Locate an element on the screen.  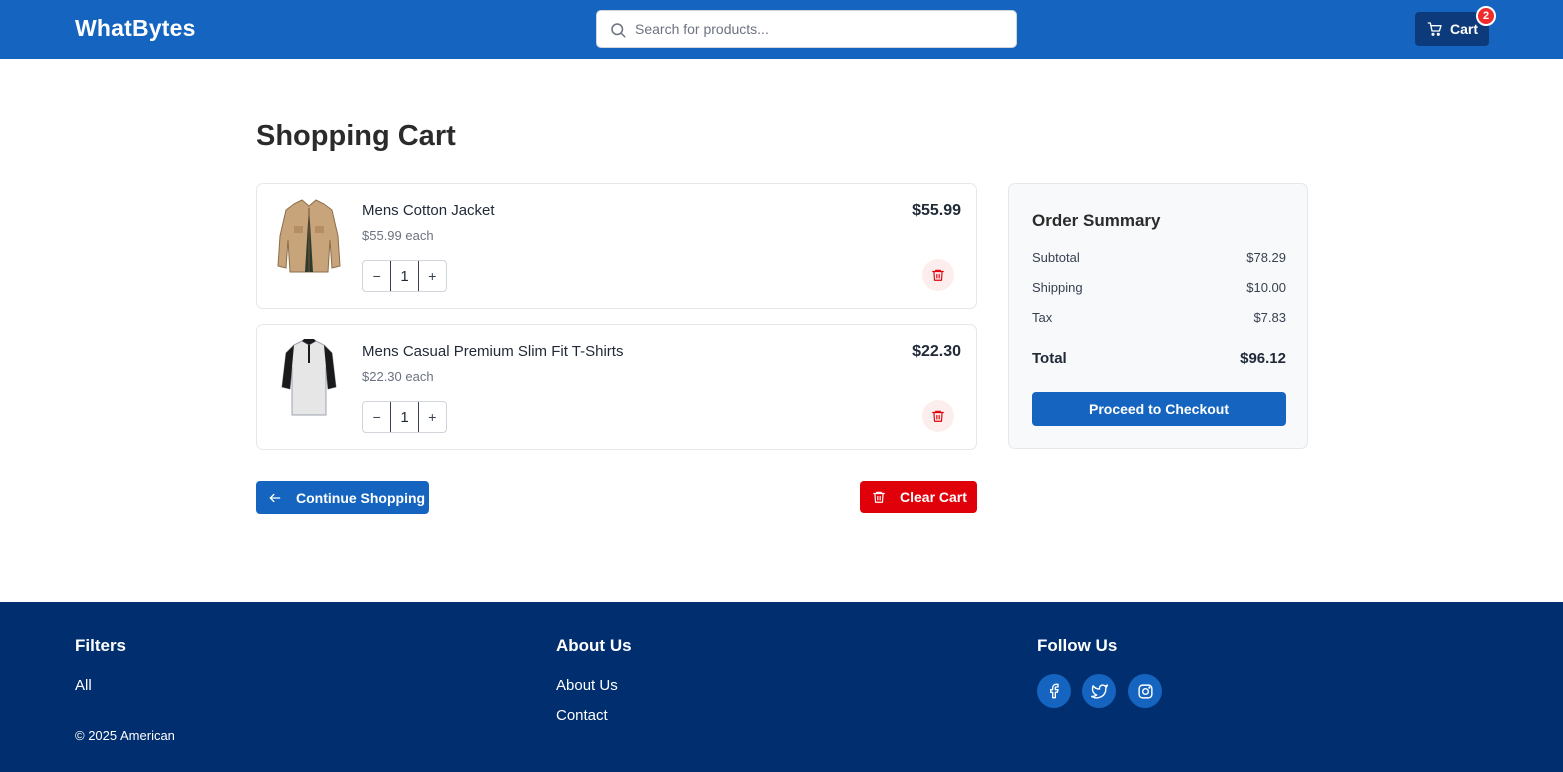
tshirt-image is located at coordinates (309, 377).